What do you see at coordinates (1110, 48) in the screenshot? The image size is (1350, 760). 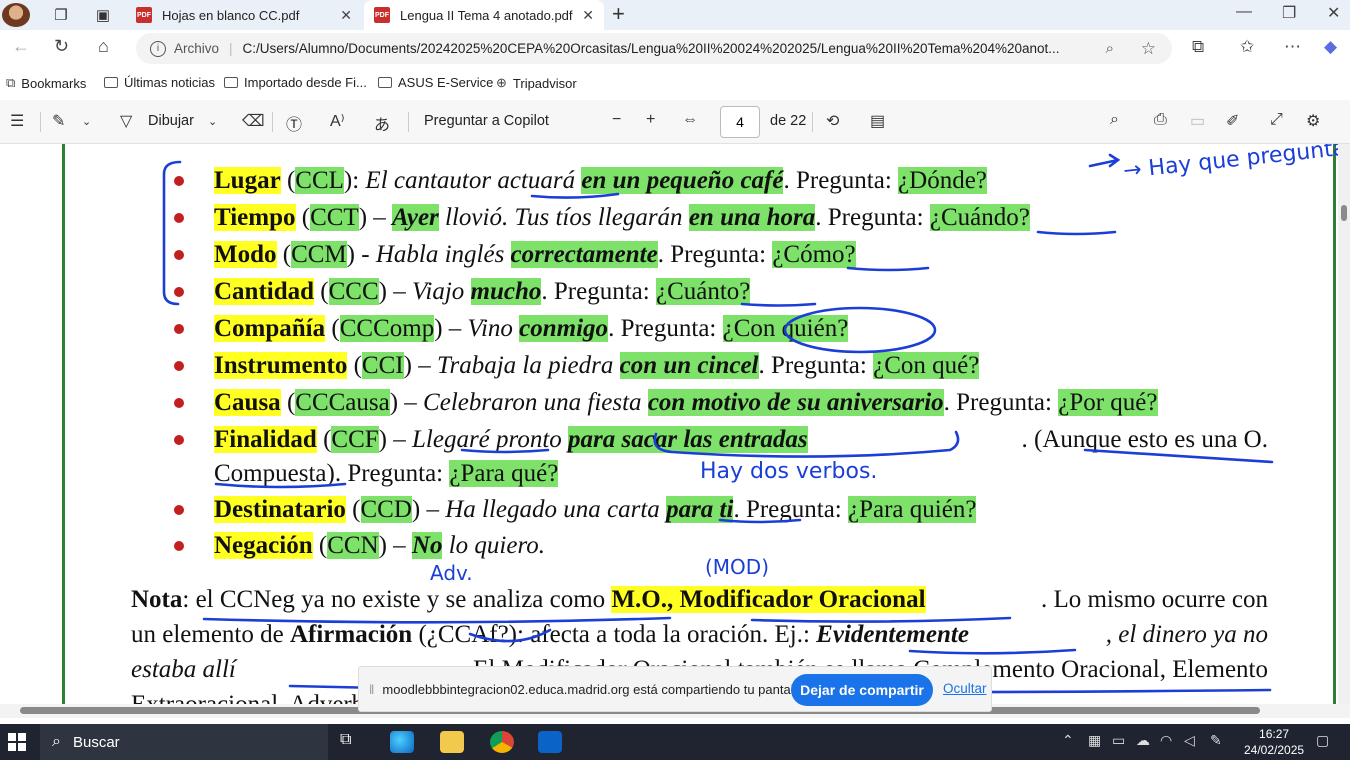 I see `zoom-icon: ⌕` at bounding box center [1110, 48].